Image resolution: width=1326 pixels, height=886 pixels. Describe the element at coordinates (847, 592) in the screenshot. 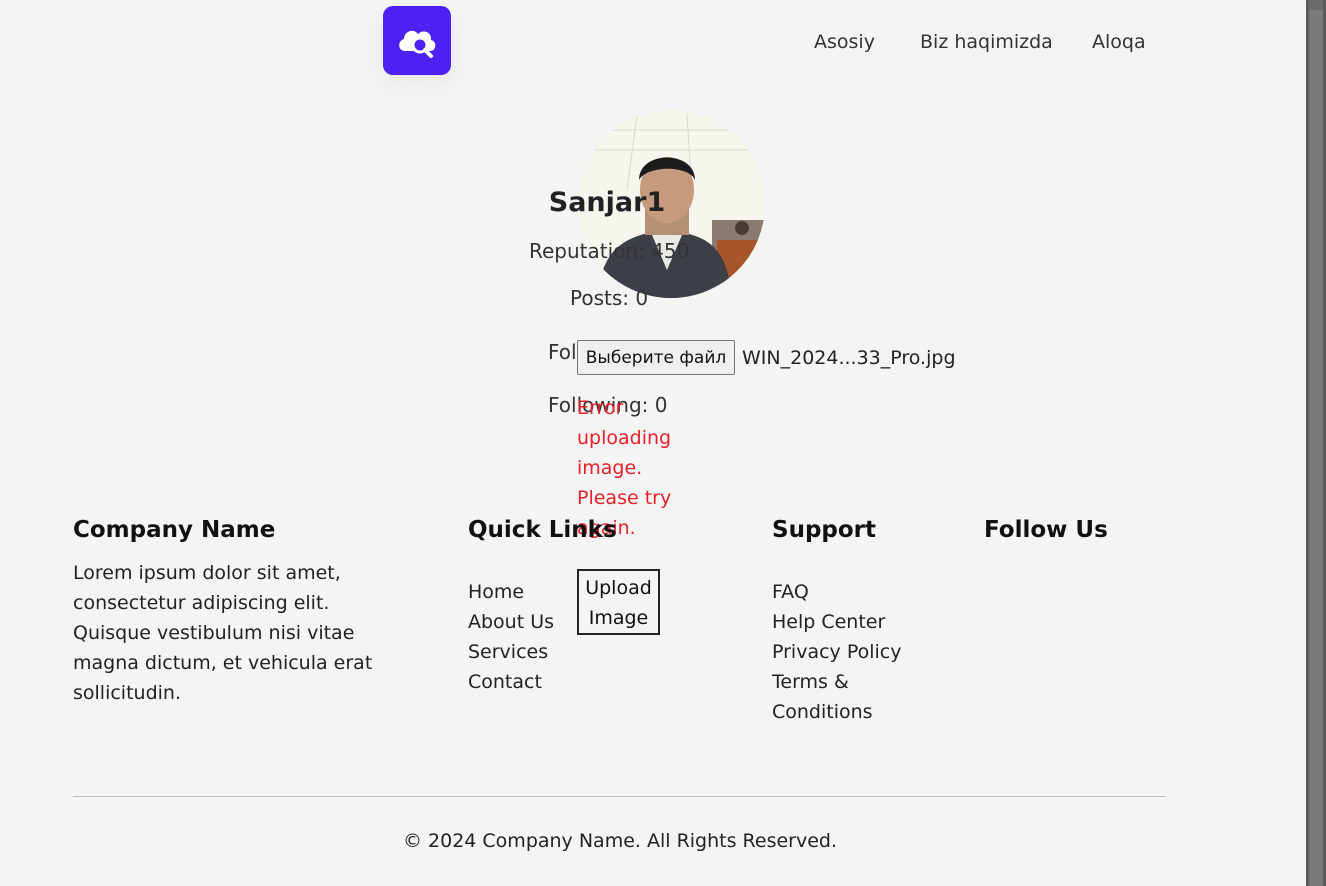

I see `footer-link-faq: FAQ` at that location.